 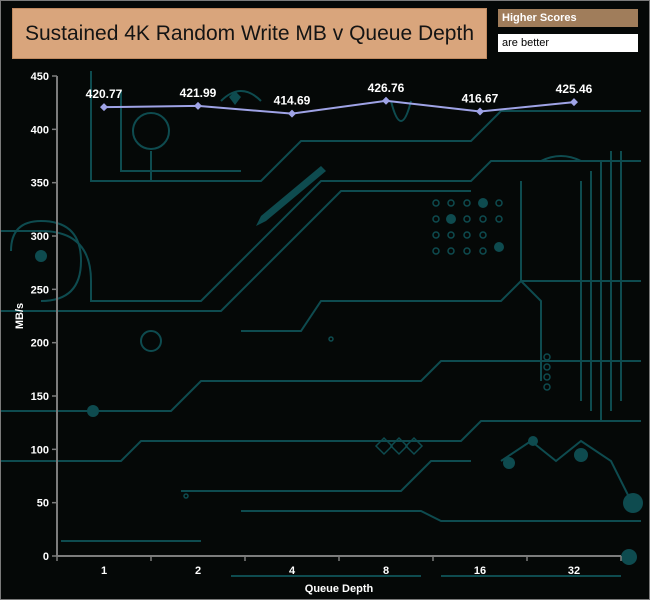 I want to click on series-layer: 420.77 421.99 414.69 426.76 416.67 425.46, so click(x=339, y=99).